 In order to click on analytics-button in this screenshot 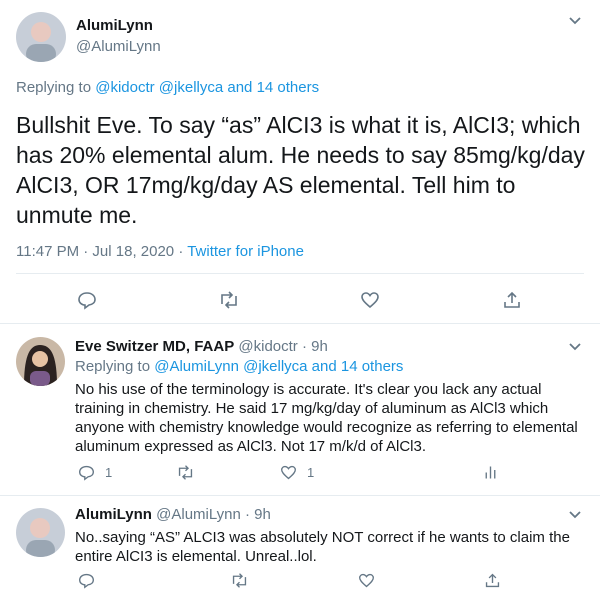, I will do `click(490, 472)`.